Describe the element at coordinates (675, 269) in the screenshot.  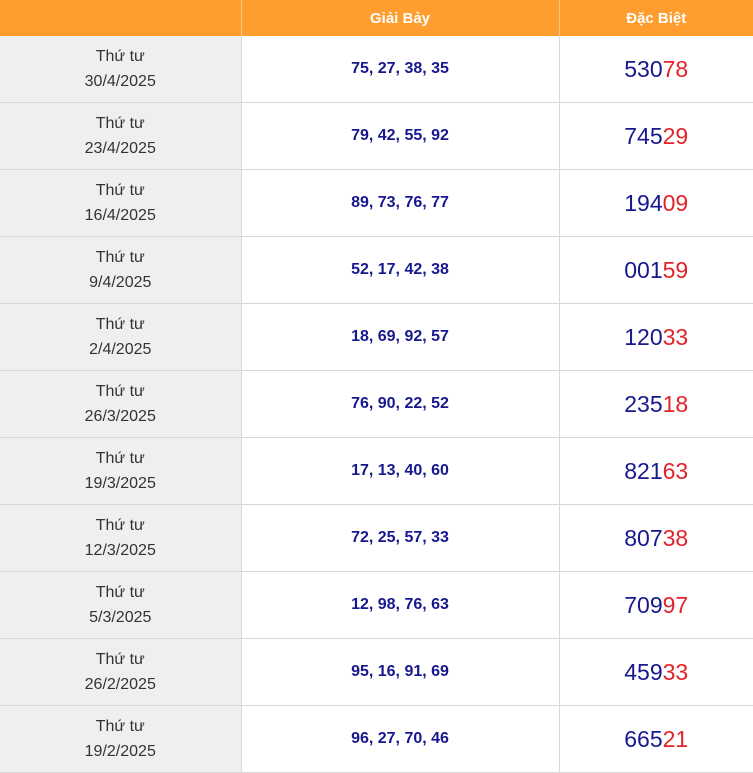
I see `dac-biet-tail: 59` at that location.